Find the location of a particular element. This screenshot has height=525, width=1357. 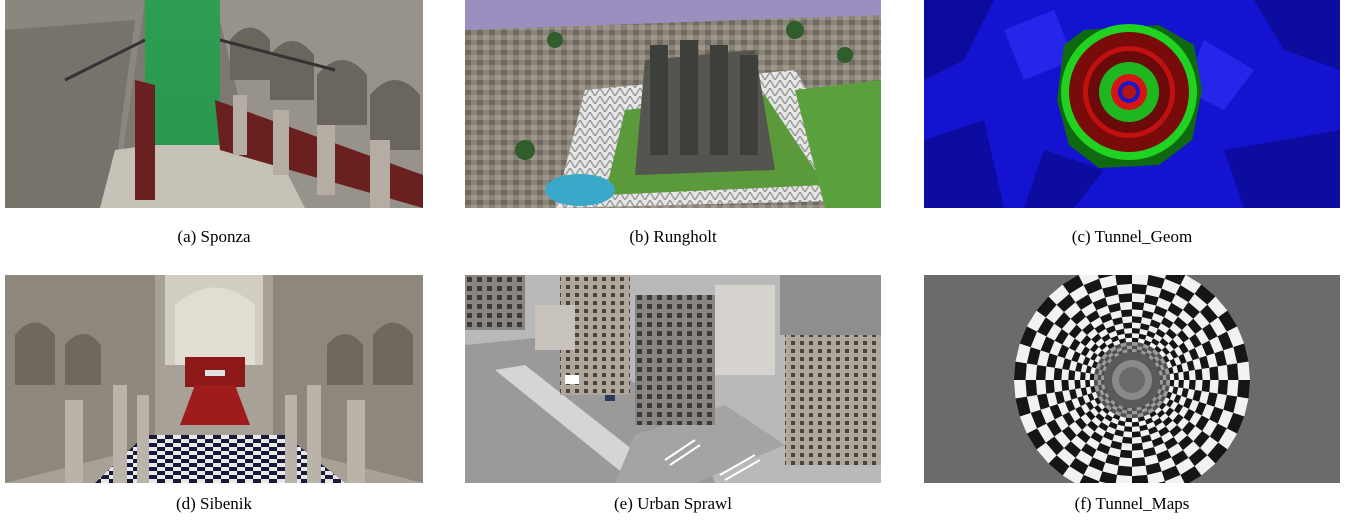

tunnel-maps-image is located at coordinates (1132, 379).